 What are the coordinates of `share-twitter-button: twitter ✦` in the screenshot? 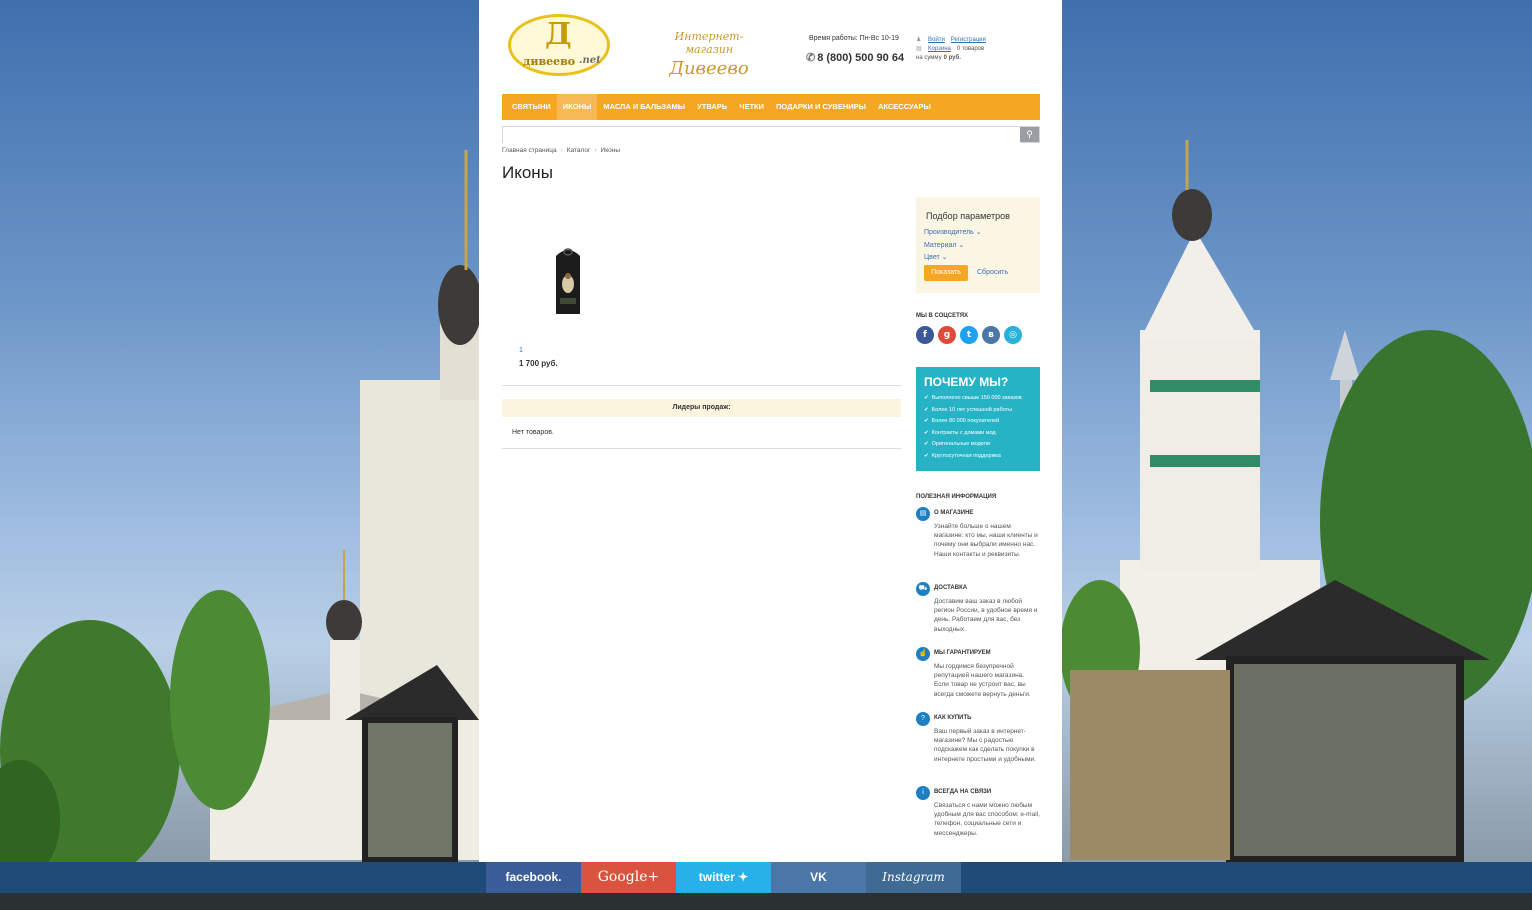 It's located at (723, 877).